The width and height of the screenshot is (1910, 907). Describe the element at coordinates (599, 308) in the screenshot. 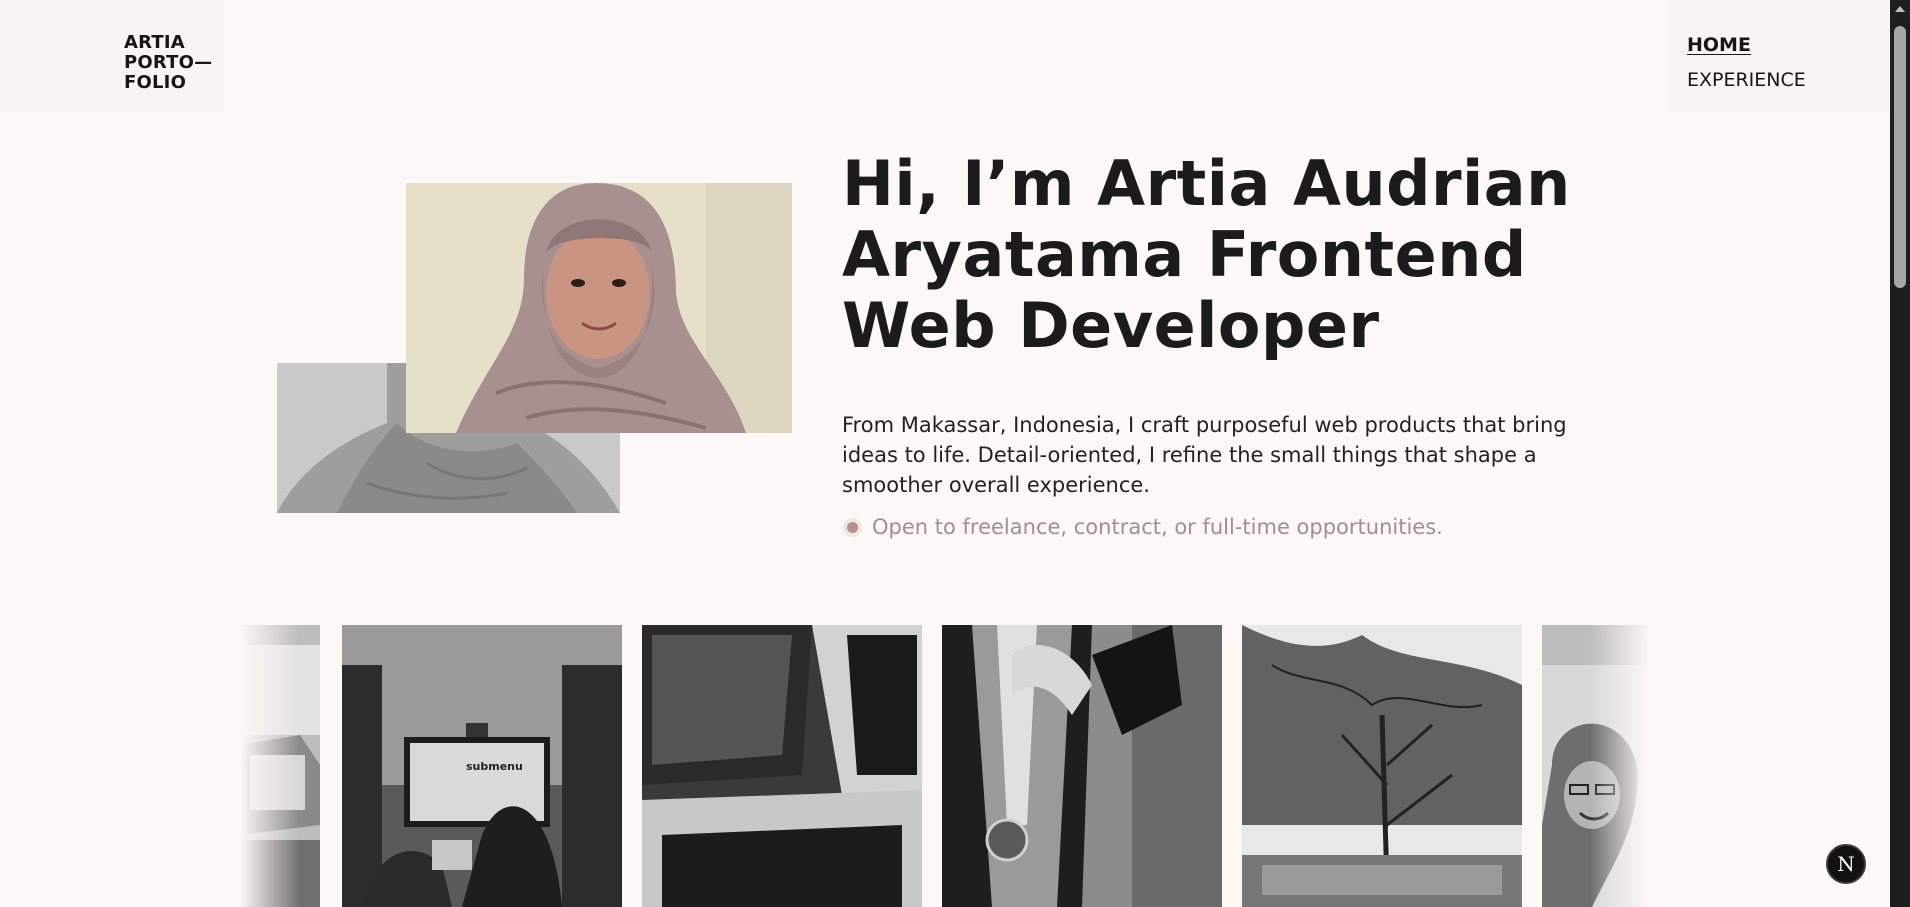

I see `profile-photo` at that location.